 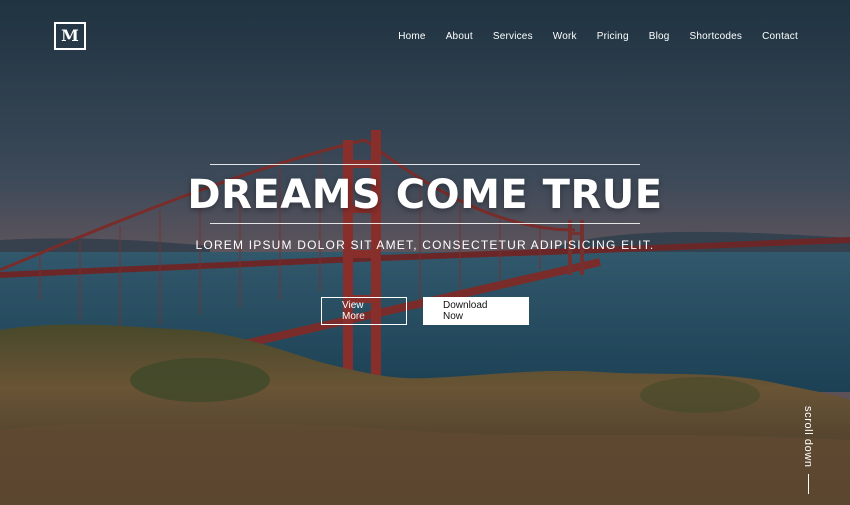 I want to click on brand-logo: M, so click(x=70, y=36).